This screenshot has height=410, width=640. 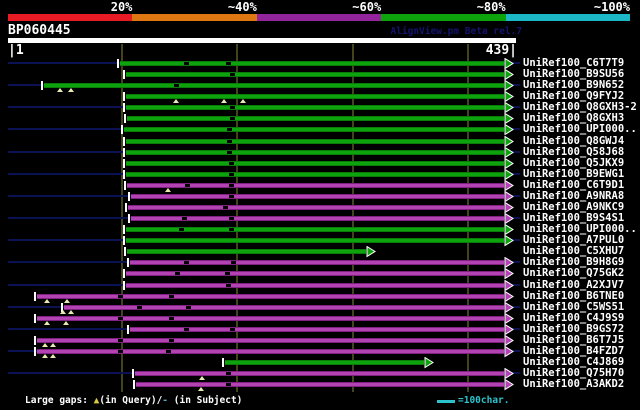 I want to click on large-gaps-legend: Large gaps: ▲(in Query)/- (in Subject), so click(x=133, y=400).